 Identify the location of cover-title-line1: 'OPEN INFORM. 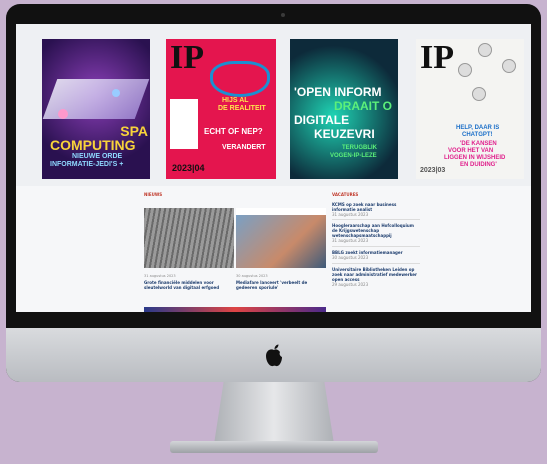
(338, 92).